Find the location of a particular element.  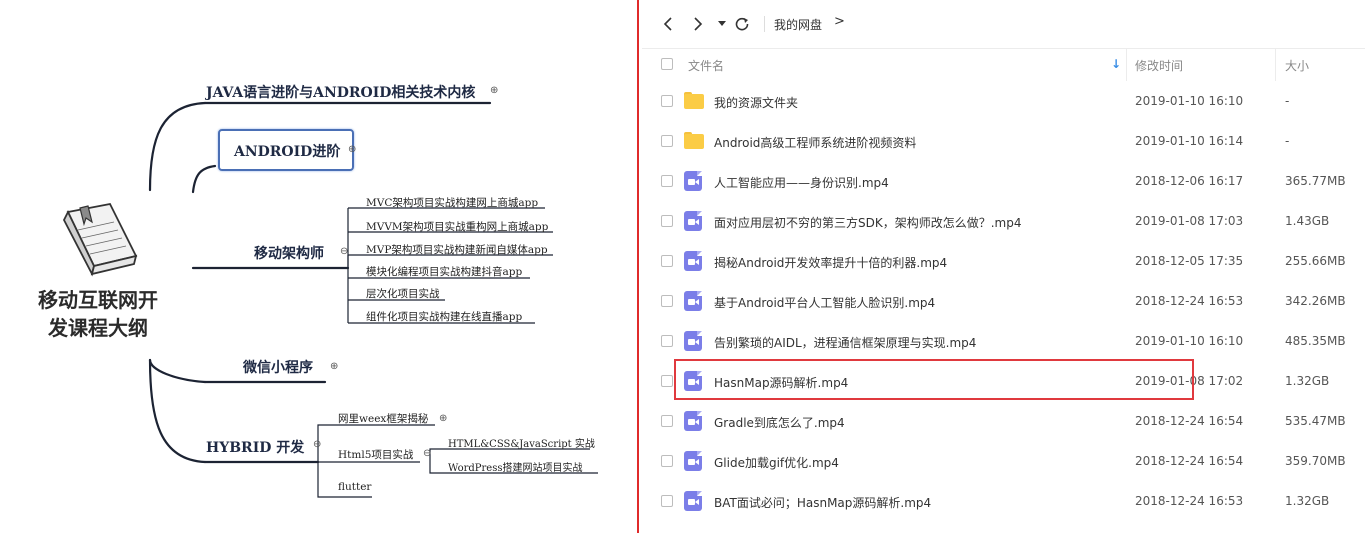

file-name: Glide加载gif优化.mp4 is located at coordinates (776, 462).